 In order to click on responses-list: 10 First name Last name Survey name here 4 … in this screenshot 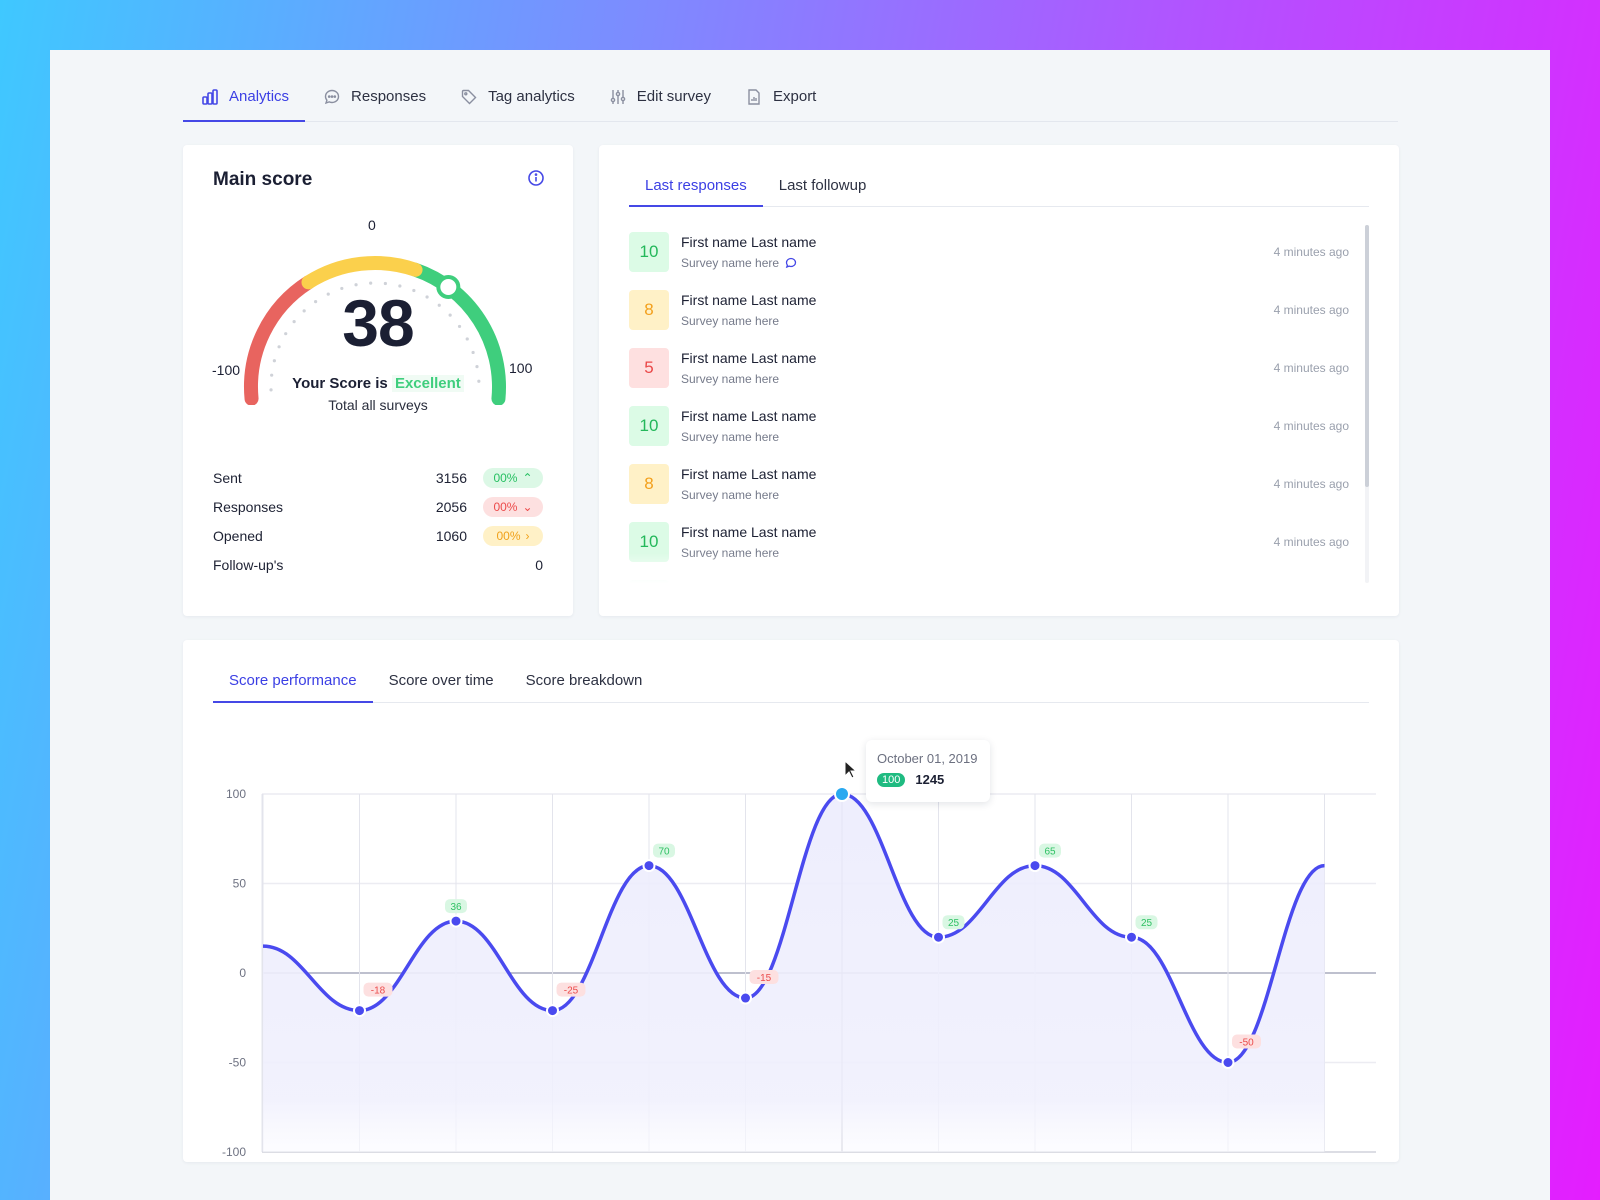, I will do `click(989, 403)`.